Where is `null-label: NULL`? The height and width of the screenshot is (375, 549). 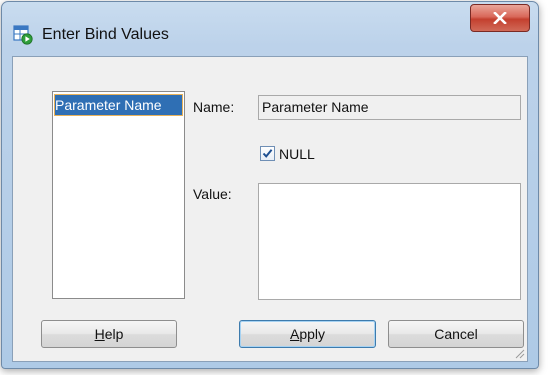
null-label: NULL is located at coordinates (297, 154).